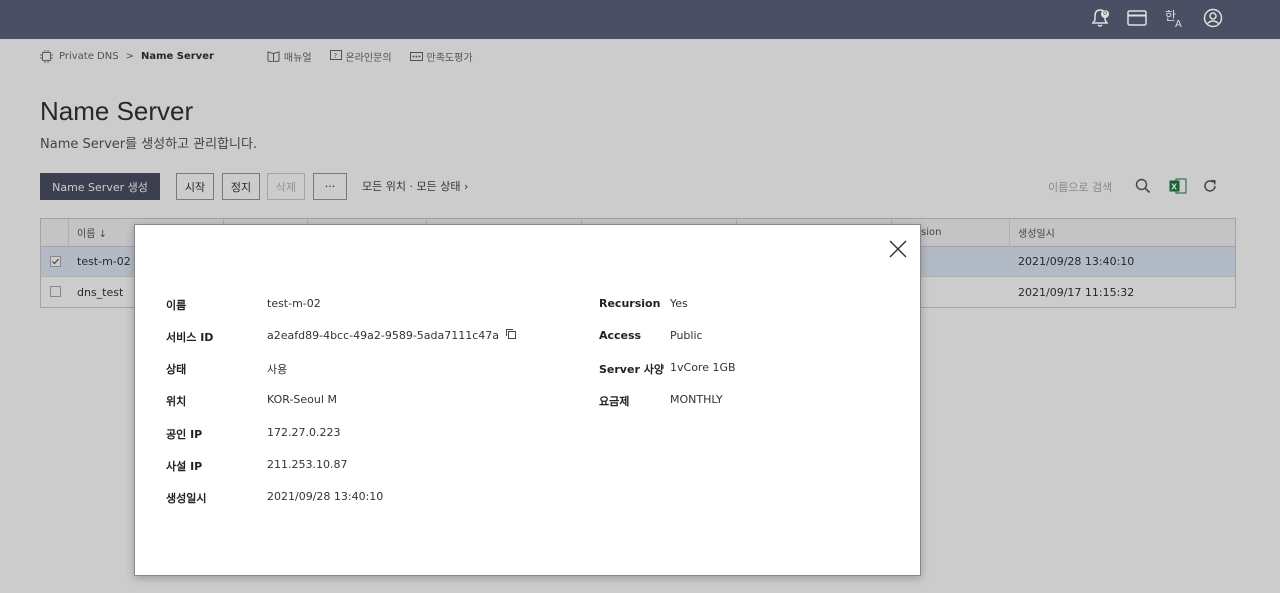  Describe the element at coordinates (307, 464) in the screenshot. I see `detail-value: 211.253.10.87` at that location.